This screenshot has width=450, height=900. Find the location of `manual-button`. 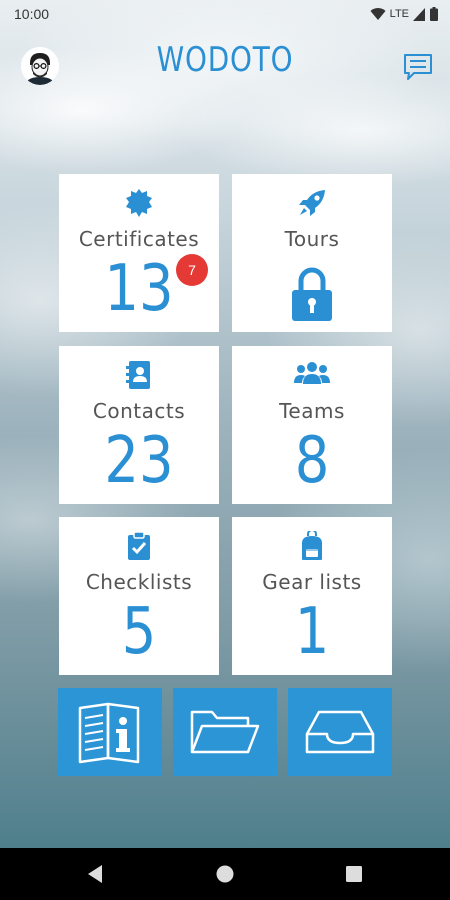

manual-button is located at coordinates (110, 732).